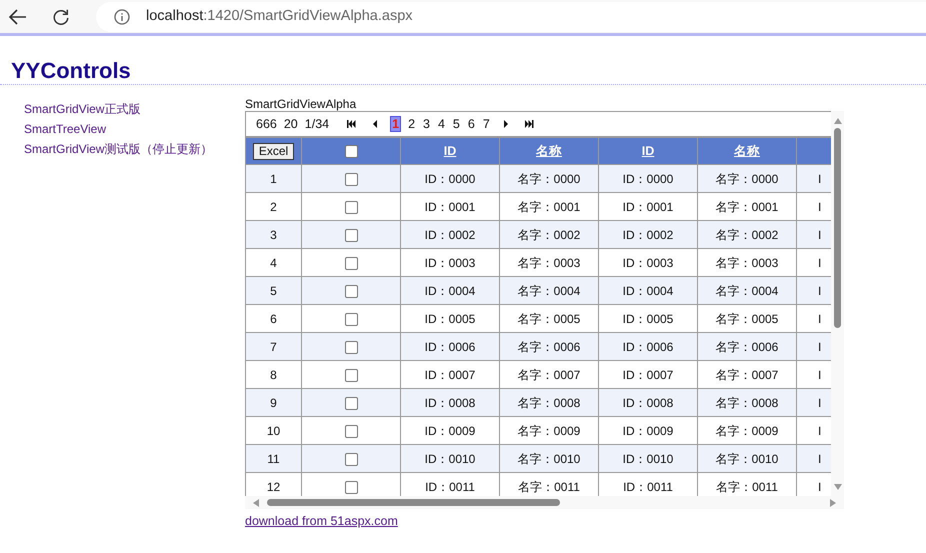 Image resolution: width=926 pixels, height=553 pixels. Describe the element at coordinates (486, 124) in the screenshot. I see `page-link: 7` at that location.